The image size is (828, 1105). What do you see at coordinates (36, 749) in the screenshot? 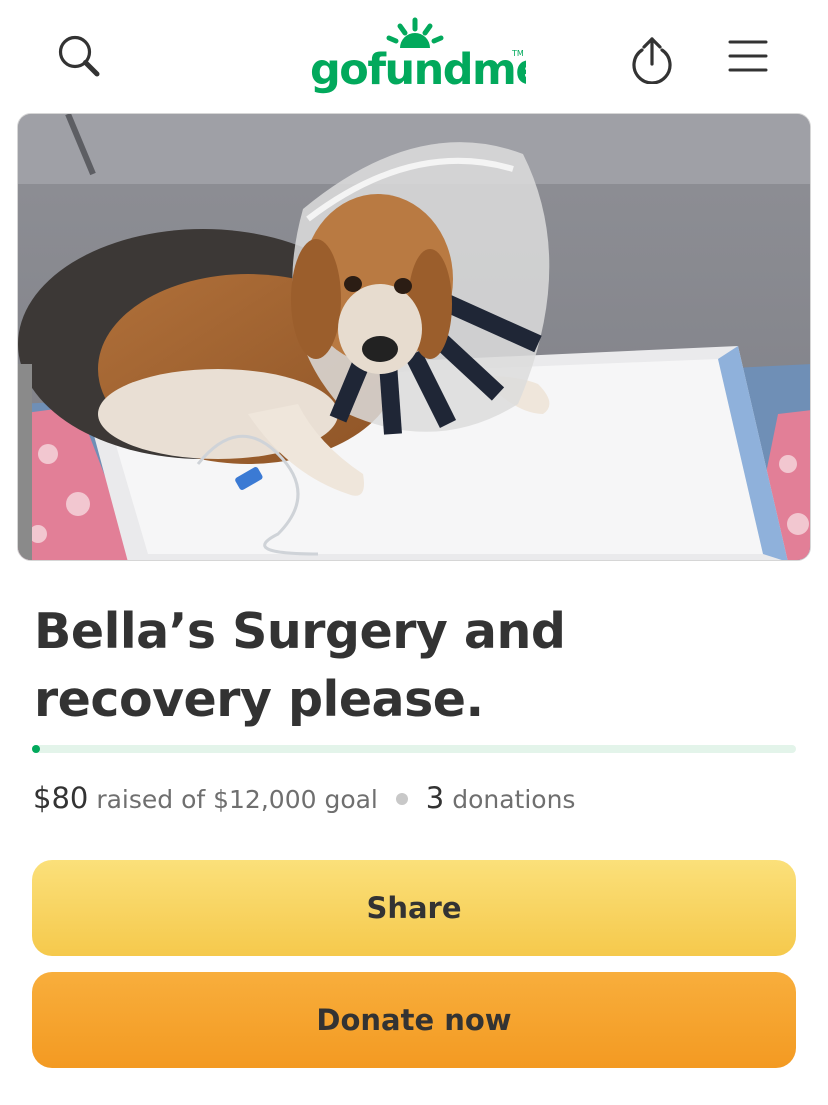
I see `progress-bar-fill` at bounding box center [36, 749].